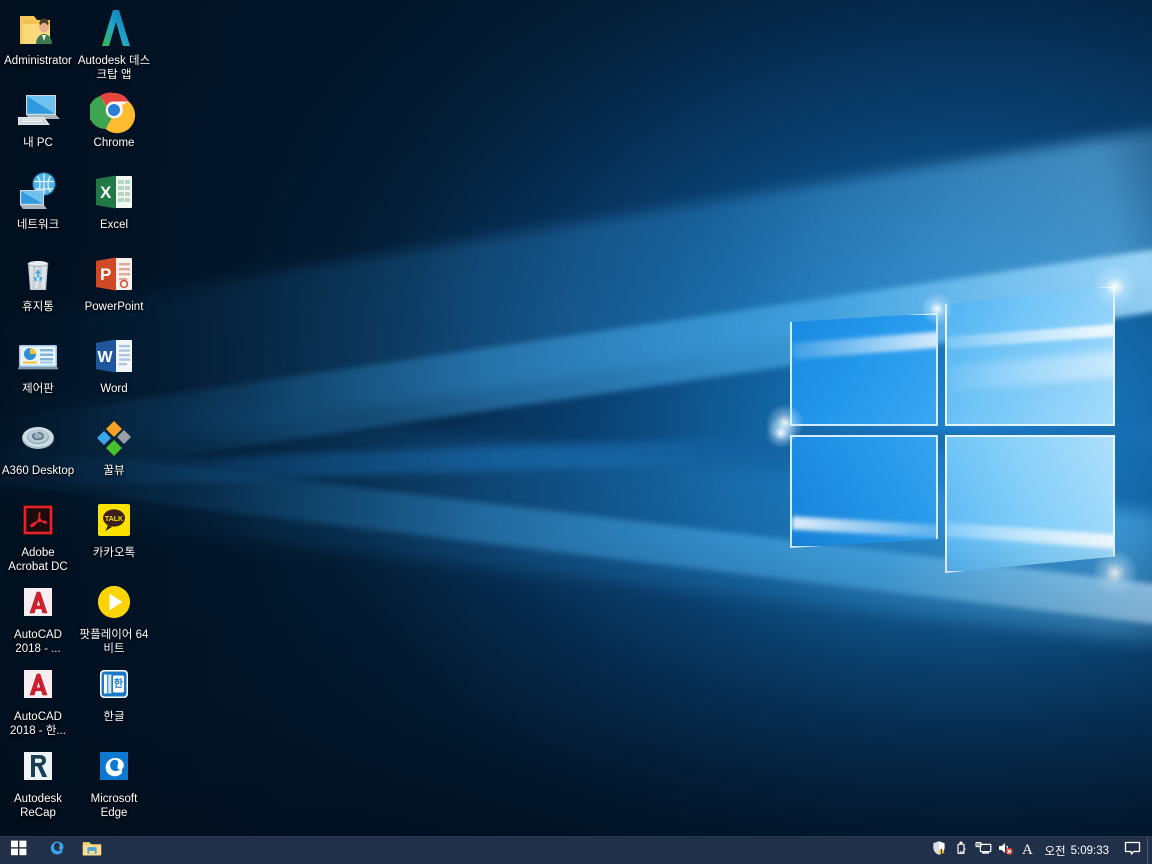  I want to click on start-button, so click(19, 850).